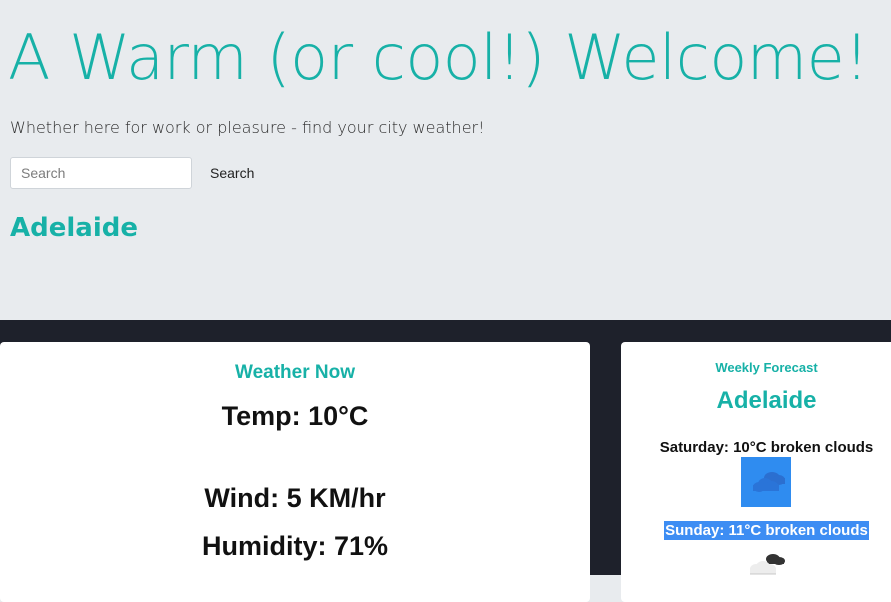  I want to click on current-temp: Temp: 10°C, so click(295, 416).